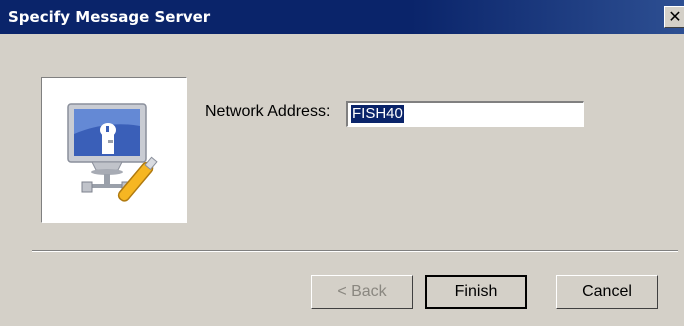 This screenshot has height=326, width=684. What do you see at coordinates (465, 114) in the screenshot?
I see `network-address-input: FISH40` at bounding box center [465, 114].